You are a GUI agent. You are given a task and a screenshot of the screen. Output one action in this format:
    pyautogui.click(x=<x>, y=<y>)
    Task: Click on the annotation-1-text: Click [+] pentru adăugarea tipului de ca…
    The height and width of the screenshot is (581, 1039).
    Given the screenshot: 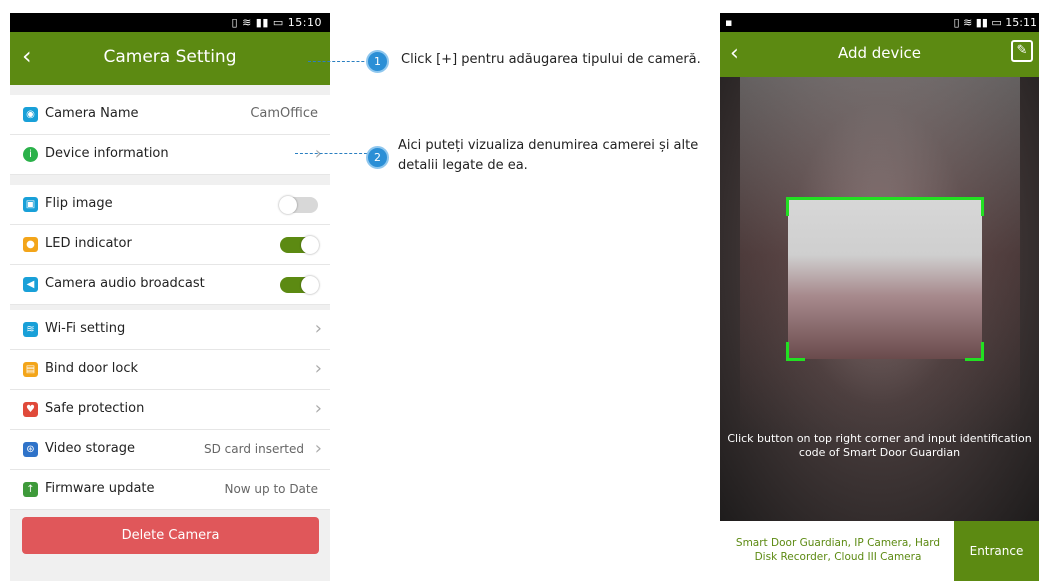 What is the action you would take?
    pyautogui.click(x=551, y=59)
    